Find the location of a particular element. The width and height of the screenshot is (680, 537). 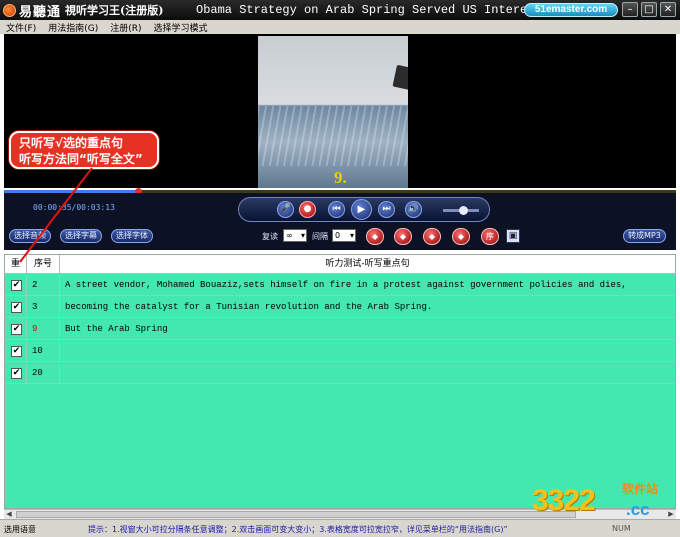

table-header: 重 序号 听力测试-听写重点句 is located at coordinates (340, 264).